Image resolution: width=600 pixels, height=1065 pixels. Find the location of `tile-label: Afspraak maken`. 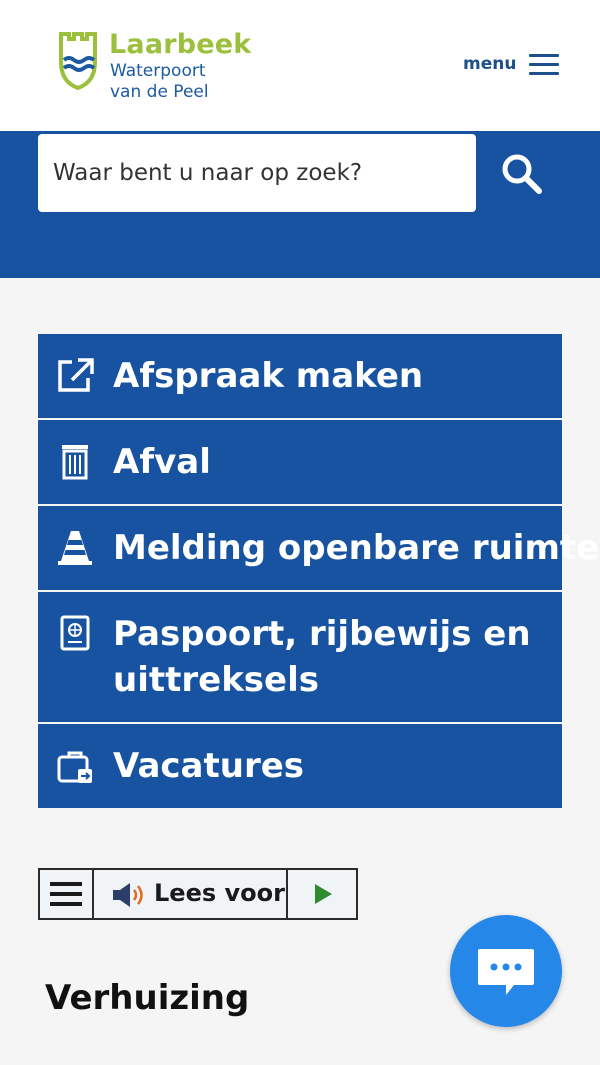

tile-label: Afspraak maken is located at coordinates (268, 376).